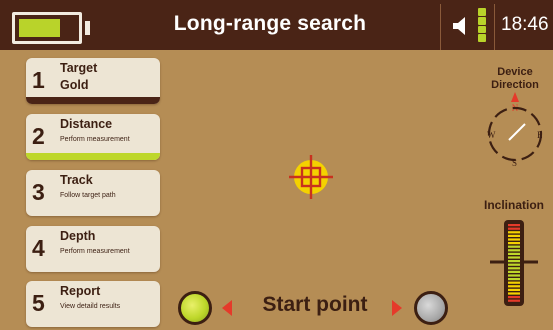 Image resolution: width=553 pixels, height=330 pixels. I want to click on signal-strength-icon, so click(482, 25).